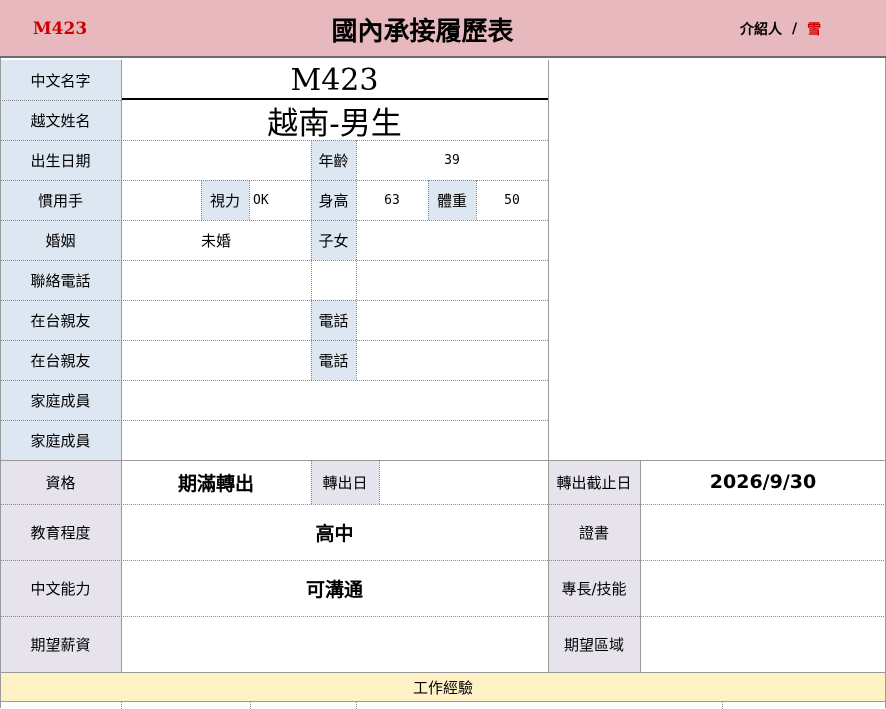  Describe the element at coordinates (60, 29) in the screenshot. I see `applicant-code: M423` at that location.